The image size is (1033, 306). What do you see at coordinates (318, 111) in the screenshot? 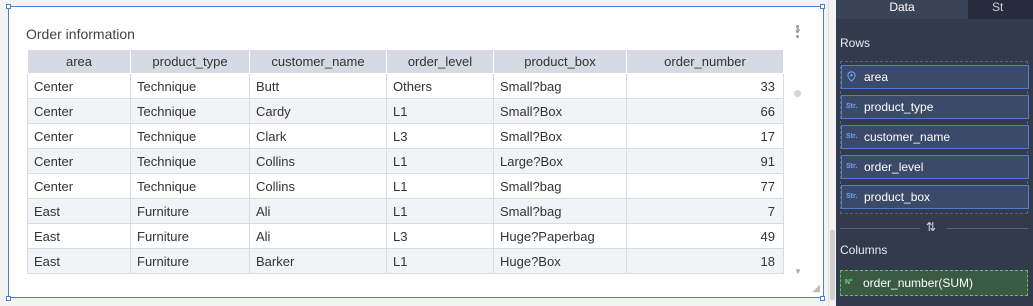
I see `table-cell: Cardy` at bounding box center [318, 111].